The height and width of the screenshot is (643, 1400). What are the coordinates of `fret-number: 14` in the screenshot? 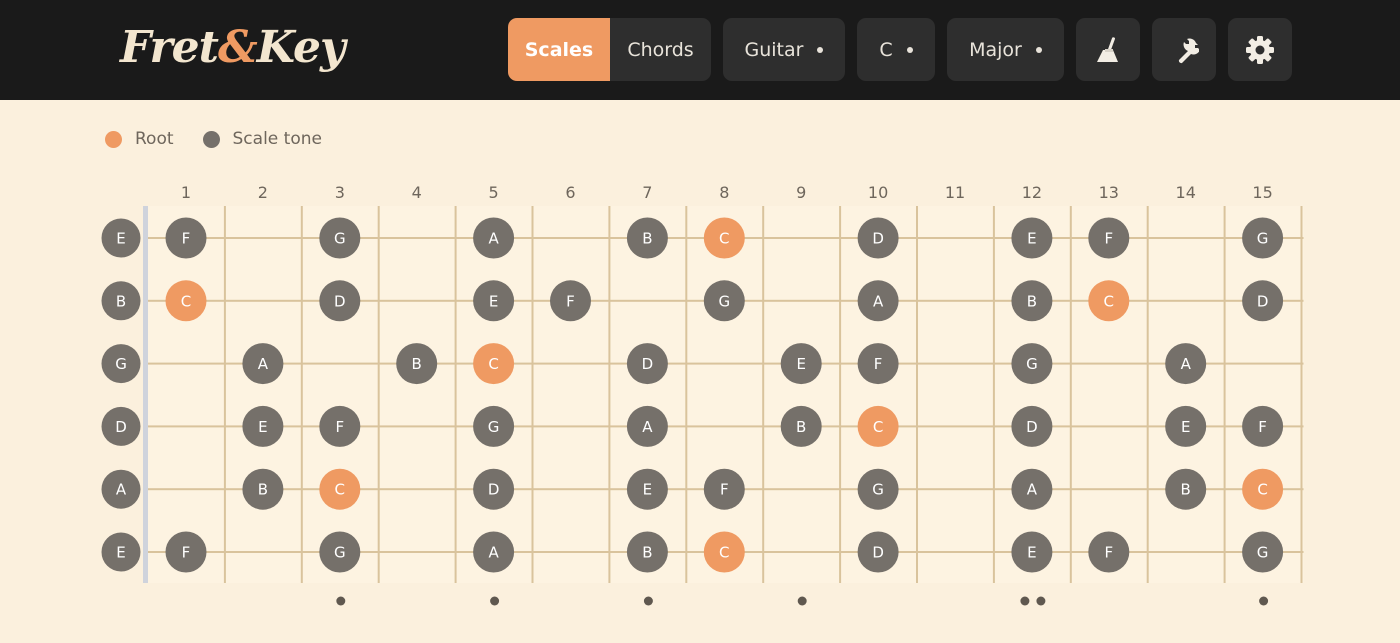 It's located at (1186, 192).